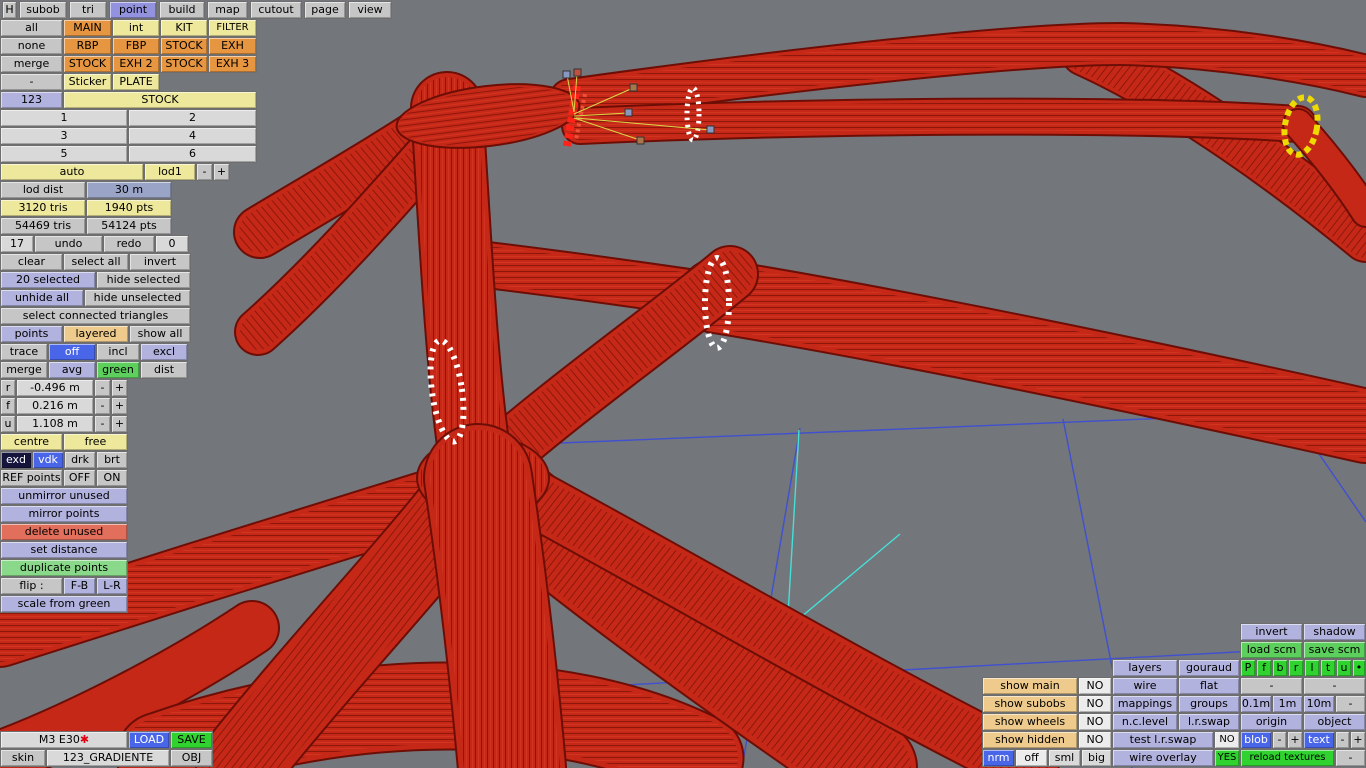 The image size is (1366, 768). I want to click on show-main-toggle: NO, so click(1095, 686).